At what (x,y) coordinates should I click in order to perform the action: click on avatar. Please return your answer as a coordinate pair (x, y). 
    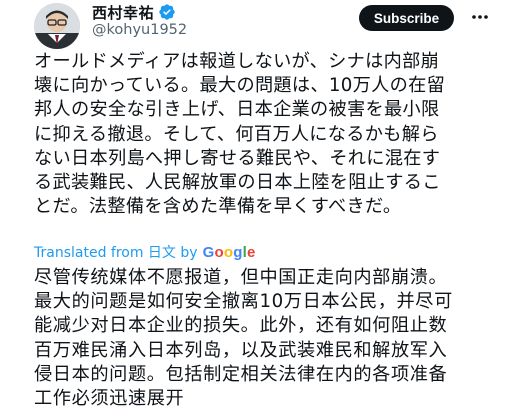
    Looking at the image, I should click on (57, 26).